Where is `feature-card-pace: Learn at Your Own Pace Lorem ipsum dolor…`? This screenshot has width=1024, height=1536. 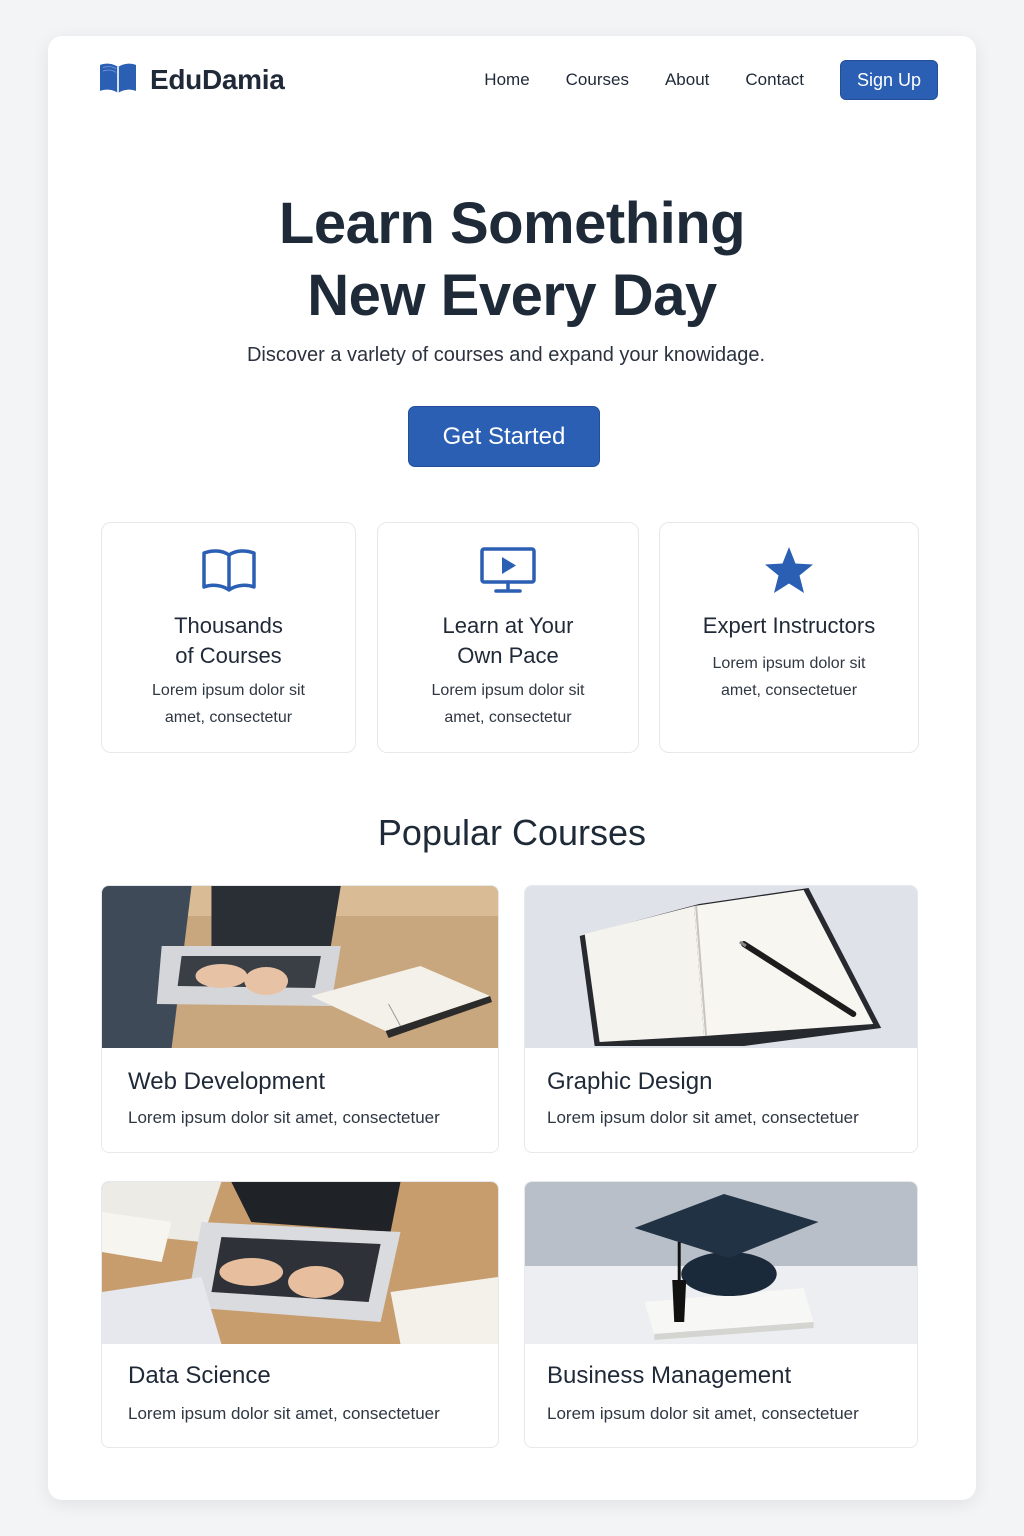 feature-card-pace: Learn at Your Own Pace Lorem ipsum dolor… is located at coordinates (508, 637).